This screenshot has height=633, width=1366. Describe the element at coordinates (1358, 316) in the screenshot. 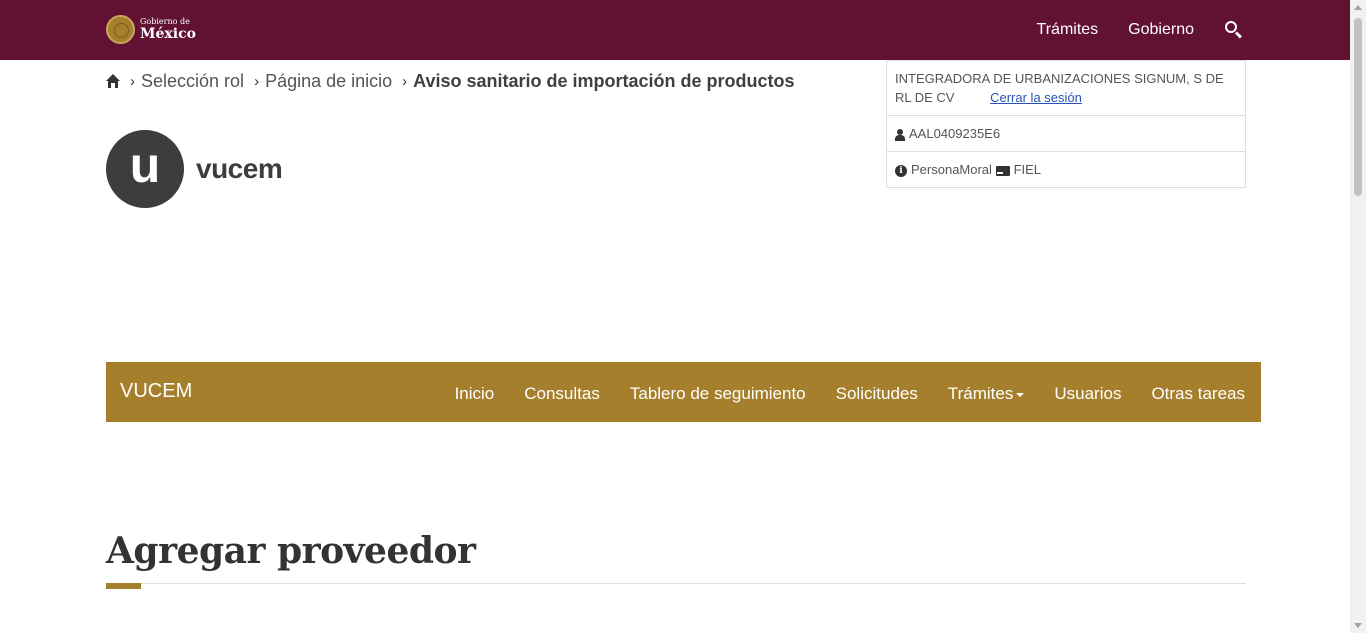

I see `vertical-scrollbar` at that location.